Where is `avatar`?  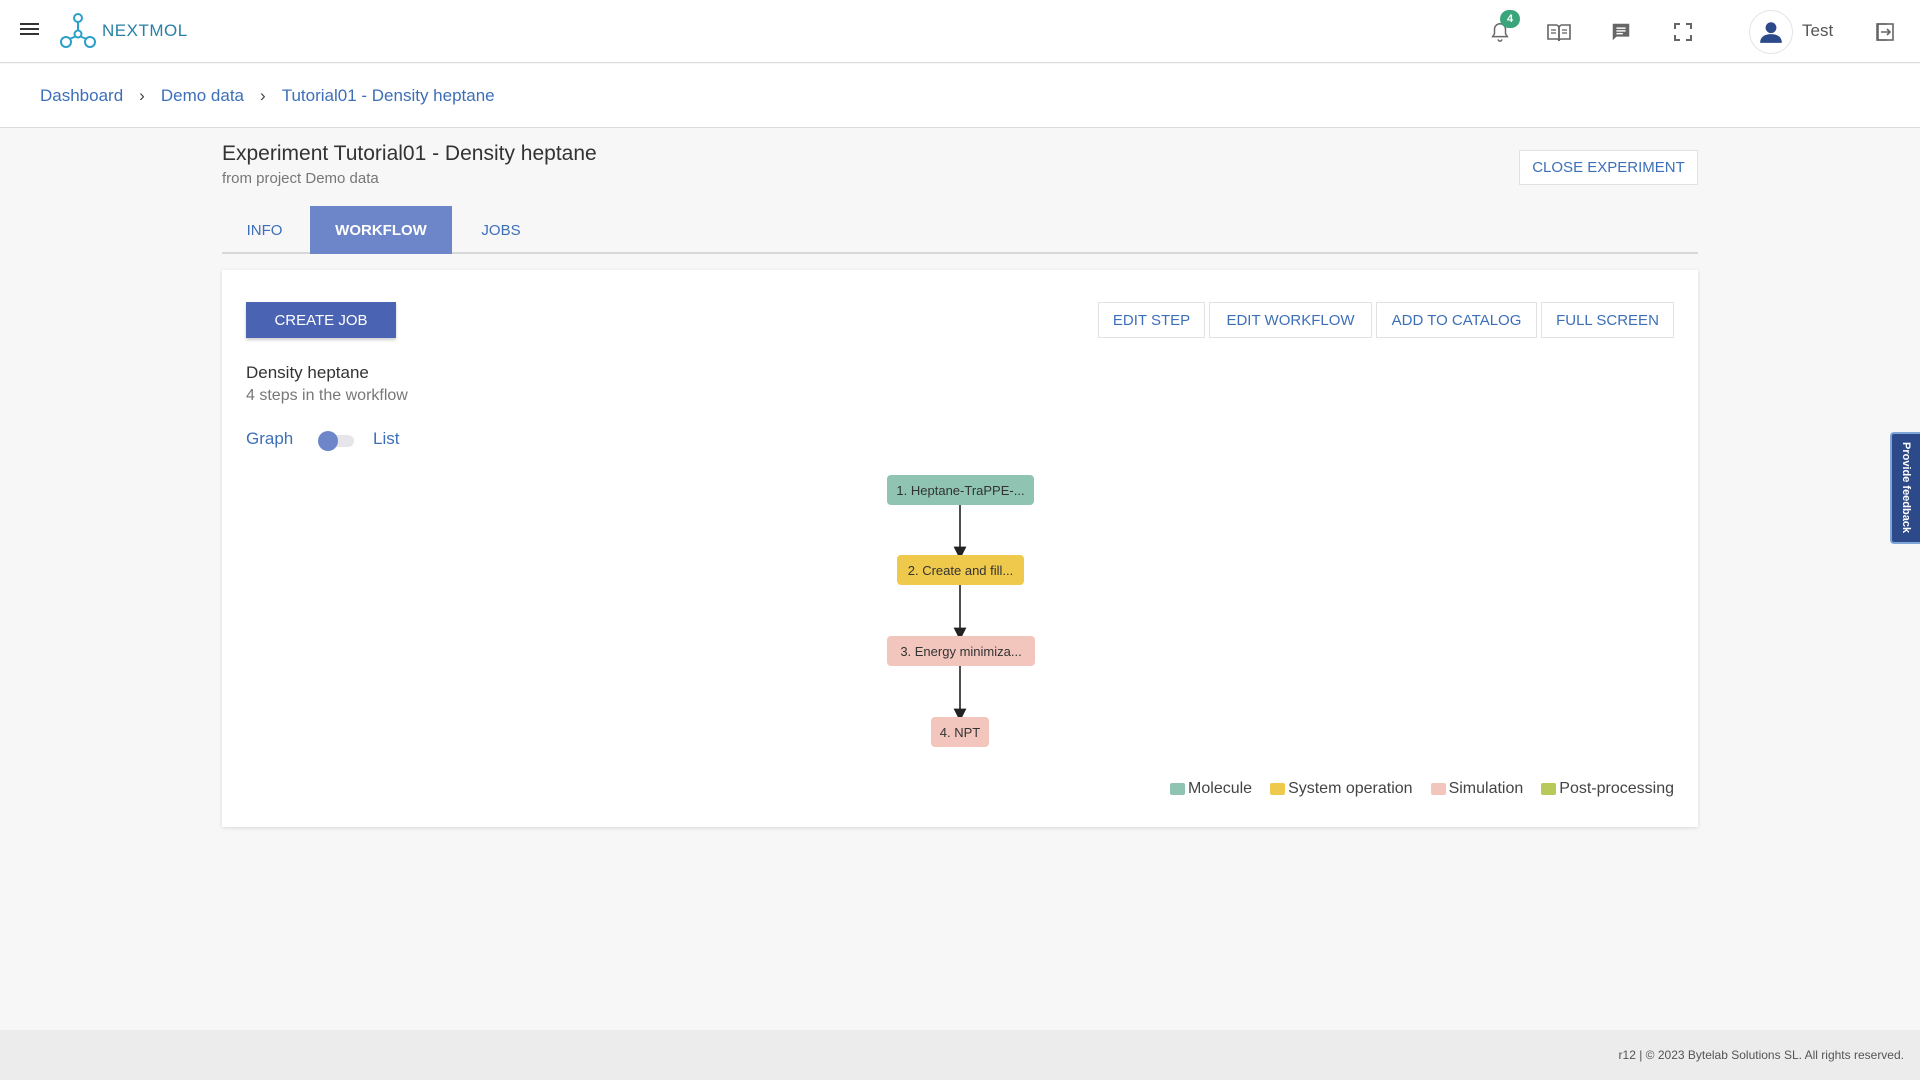
avatar is located at coordinates (1771, 32).